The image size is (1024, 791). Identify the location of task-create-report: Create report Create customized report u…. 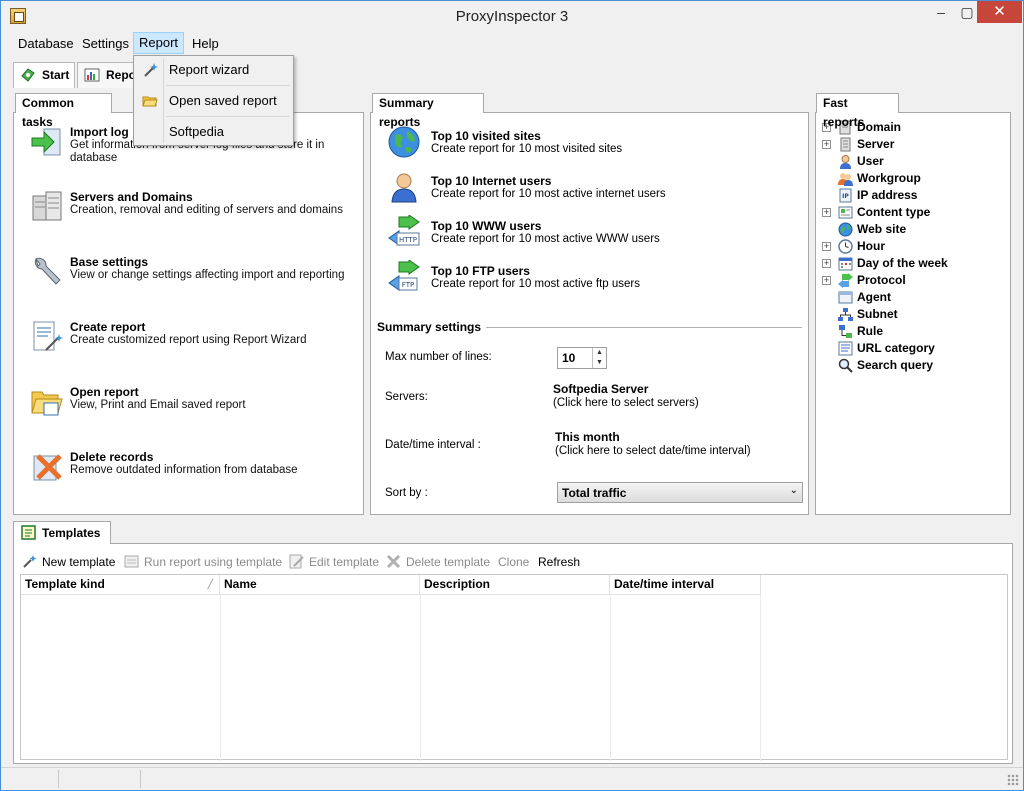
(195, 344).